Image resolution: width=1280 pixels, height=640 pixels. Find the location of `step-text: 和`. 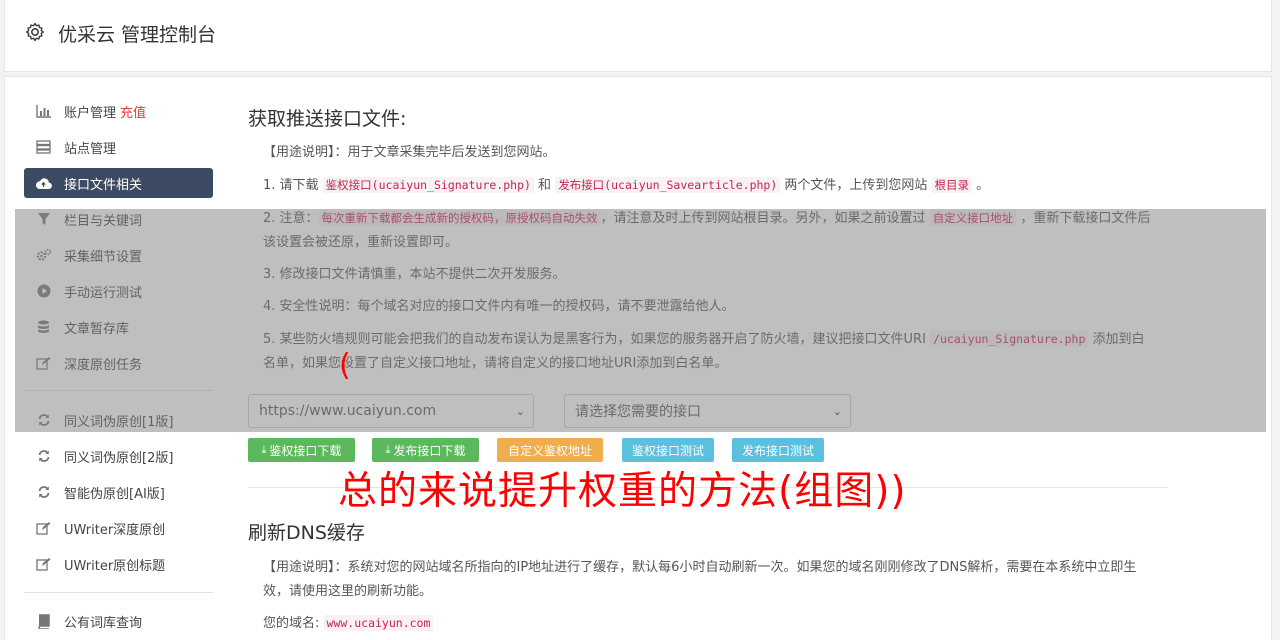

step-text: 和 is located at coordinates (544, 185).